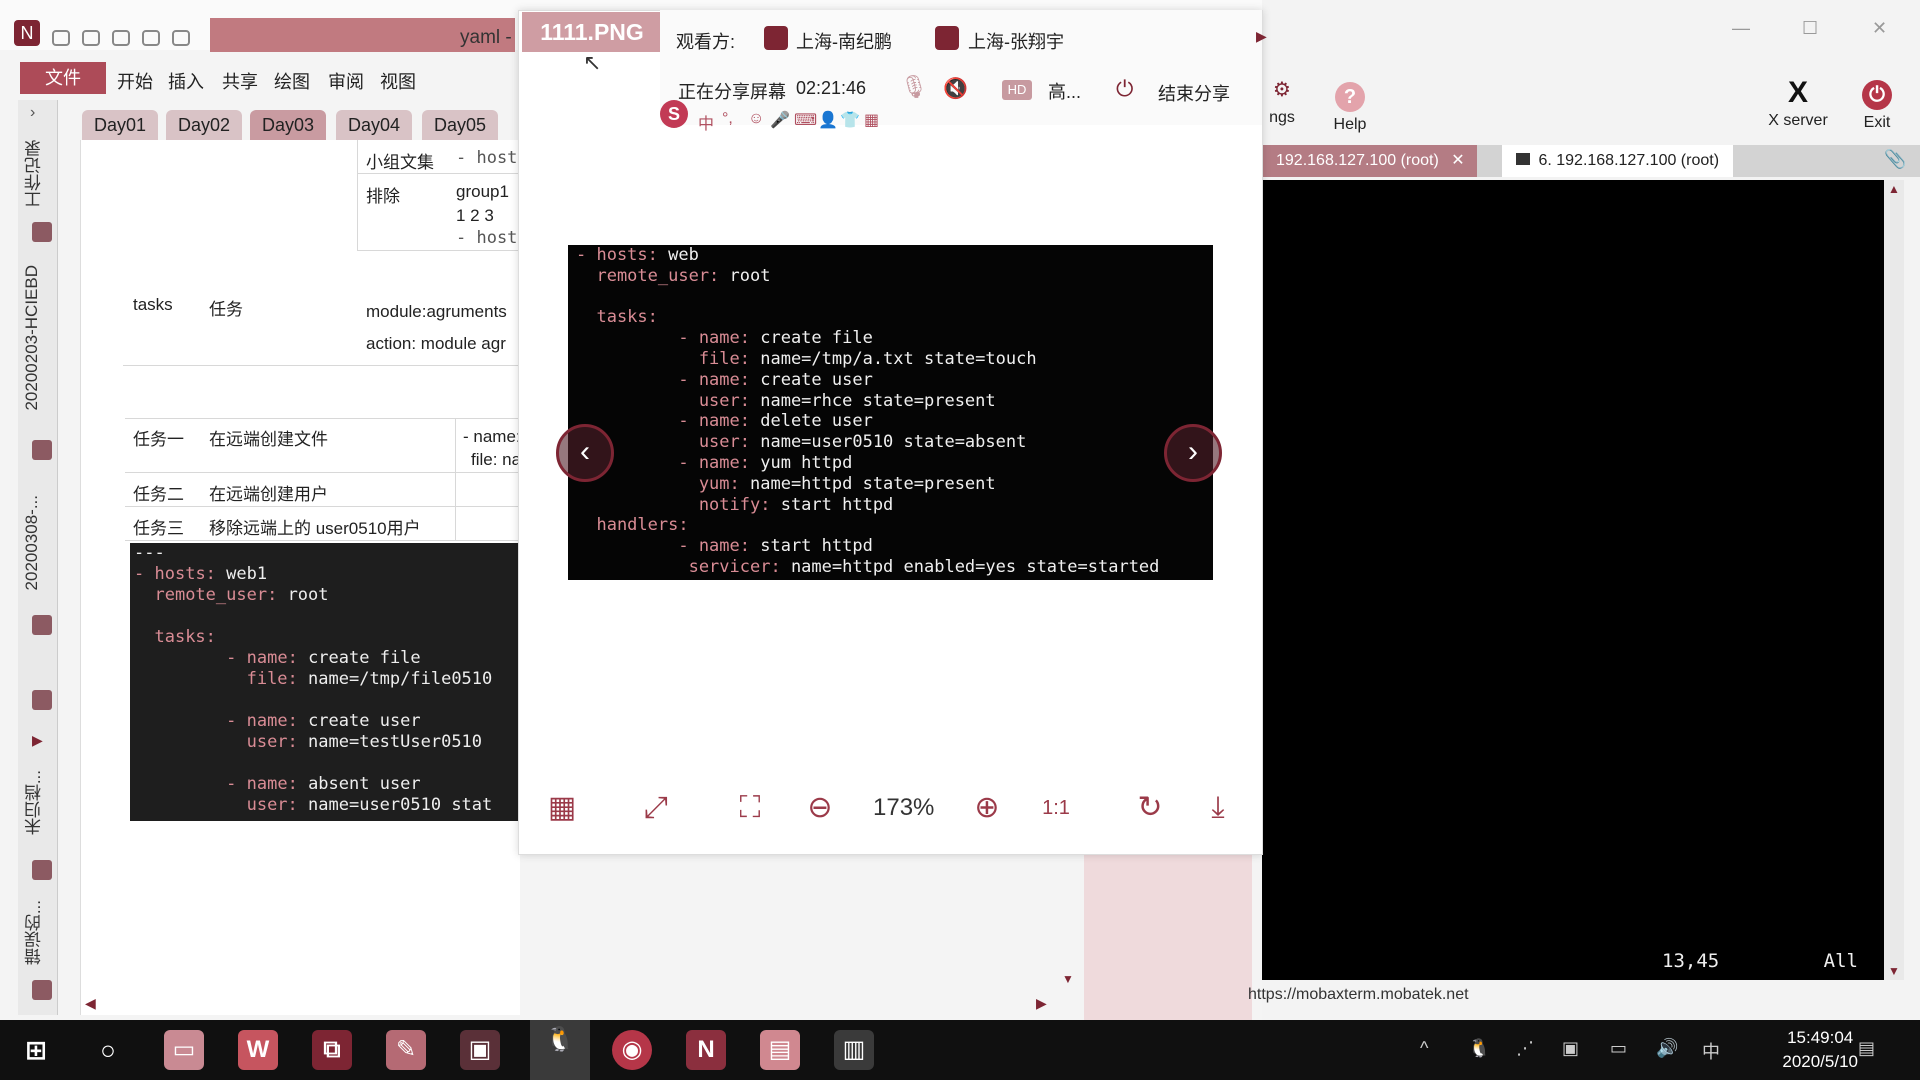 The height and width of the screenshot is (1080, 1920). What do you see at coordinates (1741, 28) in the screenshot?
I see `minimize-icon: —` at bounding box center [1741, 28].